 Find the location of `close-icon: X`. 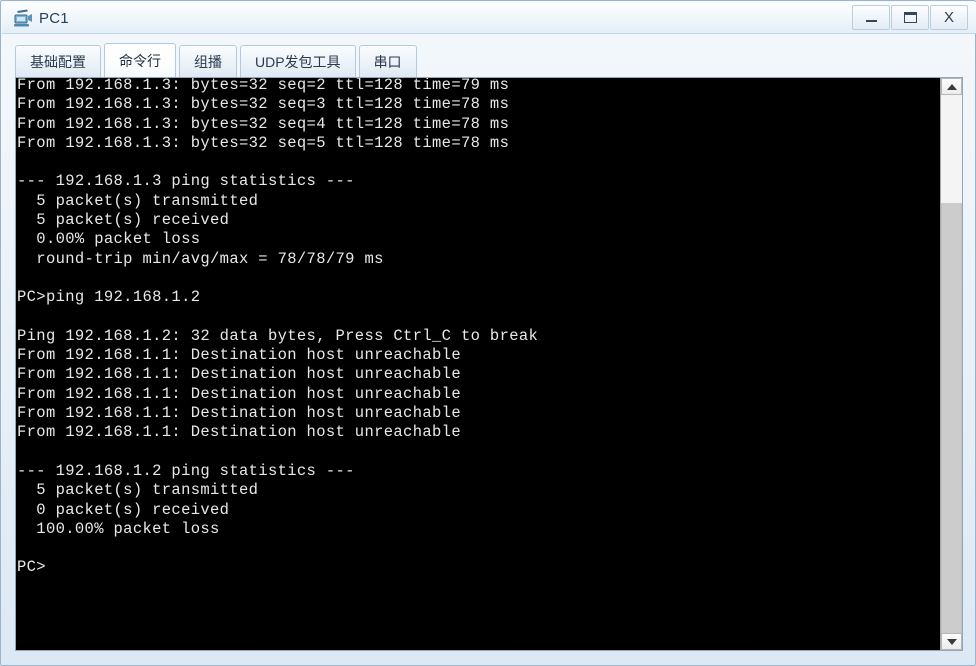

close-icon: X is located at coordinates (948, 17).